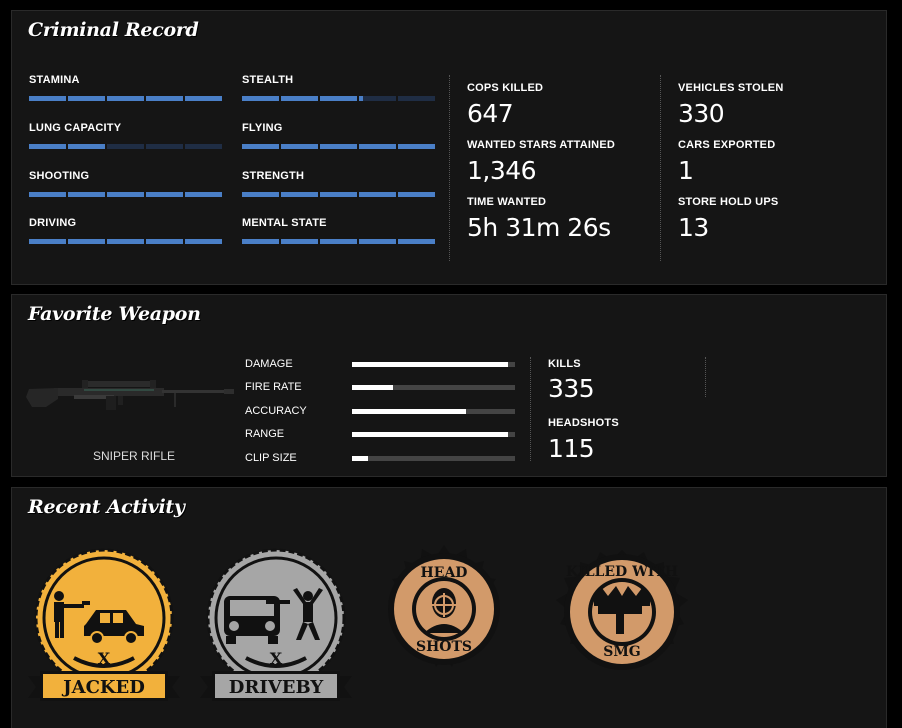 The width and height of the screenshot is (902, 728). What do you see at coordinates (277, 687) in the screenshot?
I see `driveby-badge-label: DRIVEBY` at bounding box center [277, 687].